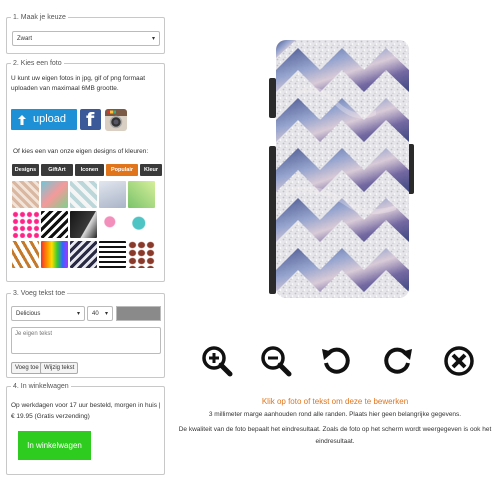  Describe the element at coordinates (459, 361) in the screenshot. I see `remove-icon` at that location.